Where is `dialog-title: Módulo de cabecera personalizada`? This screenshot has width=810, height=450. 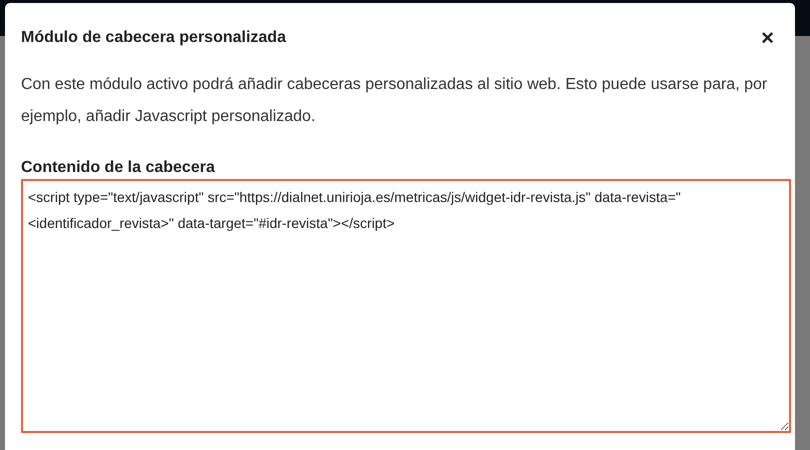
dialog-title: Módulo de cabecera personalizada is located at coordinates (153, 38).